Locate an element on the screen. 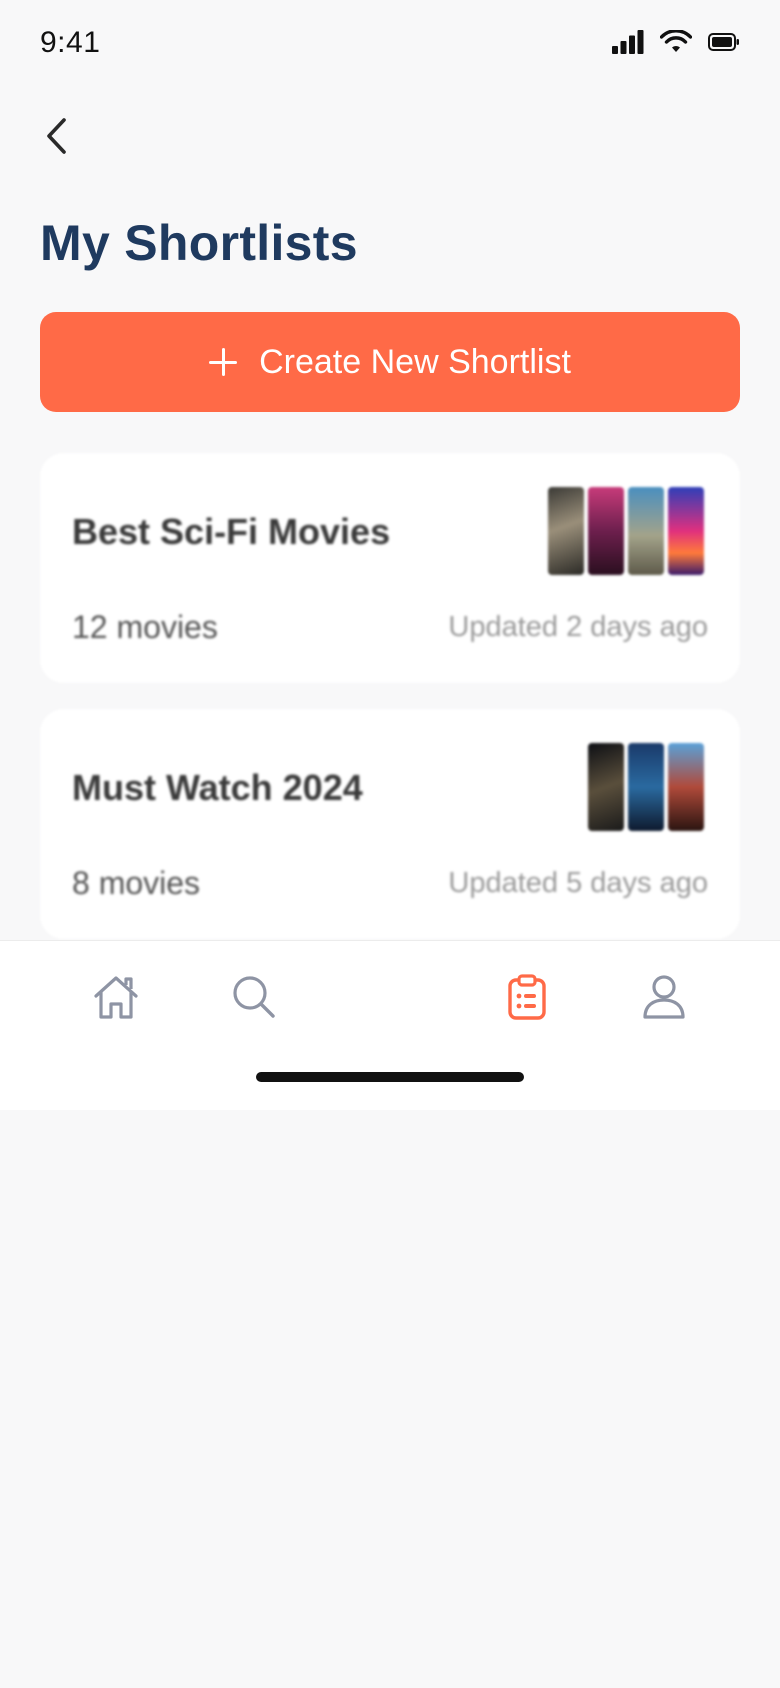  chevron-left-icon is located at coordinates (56, 136).